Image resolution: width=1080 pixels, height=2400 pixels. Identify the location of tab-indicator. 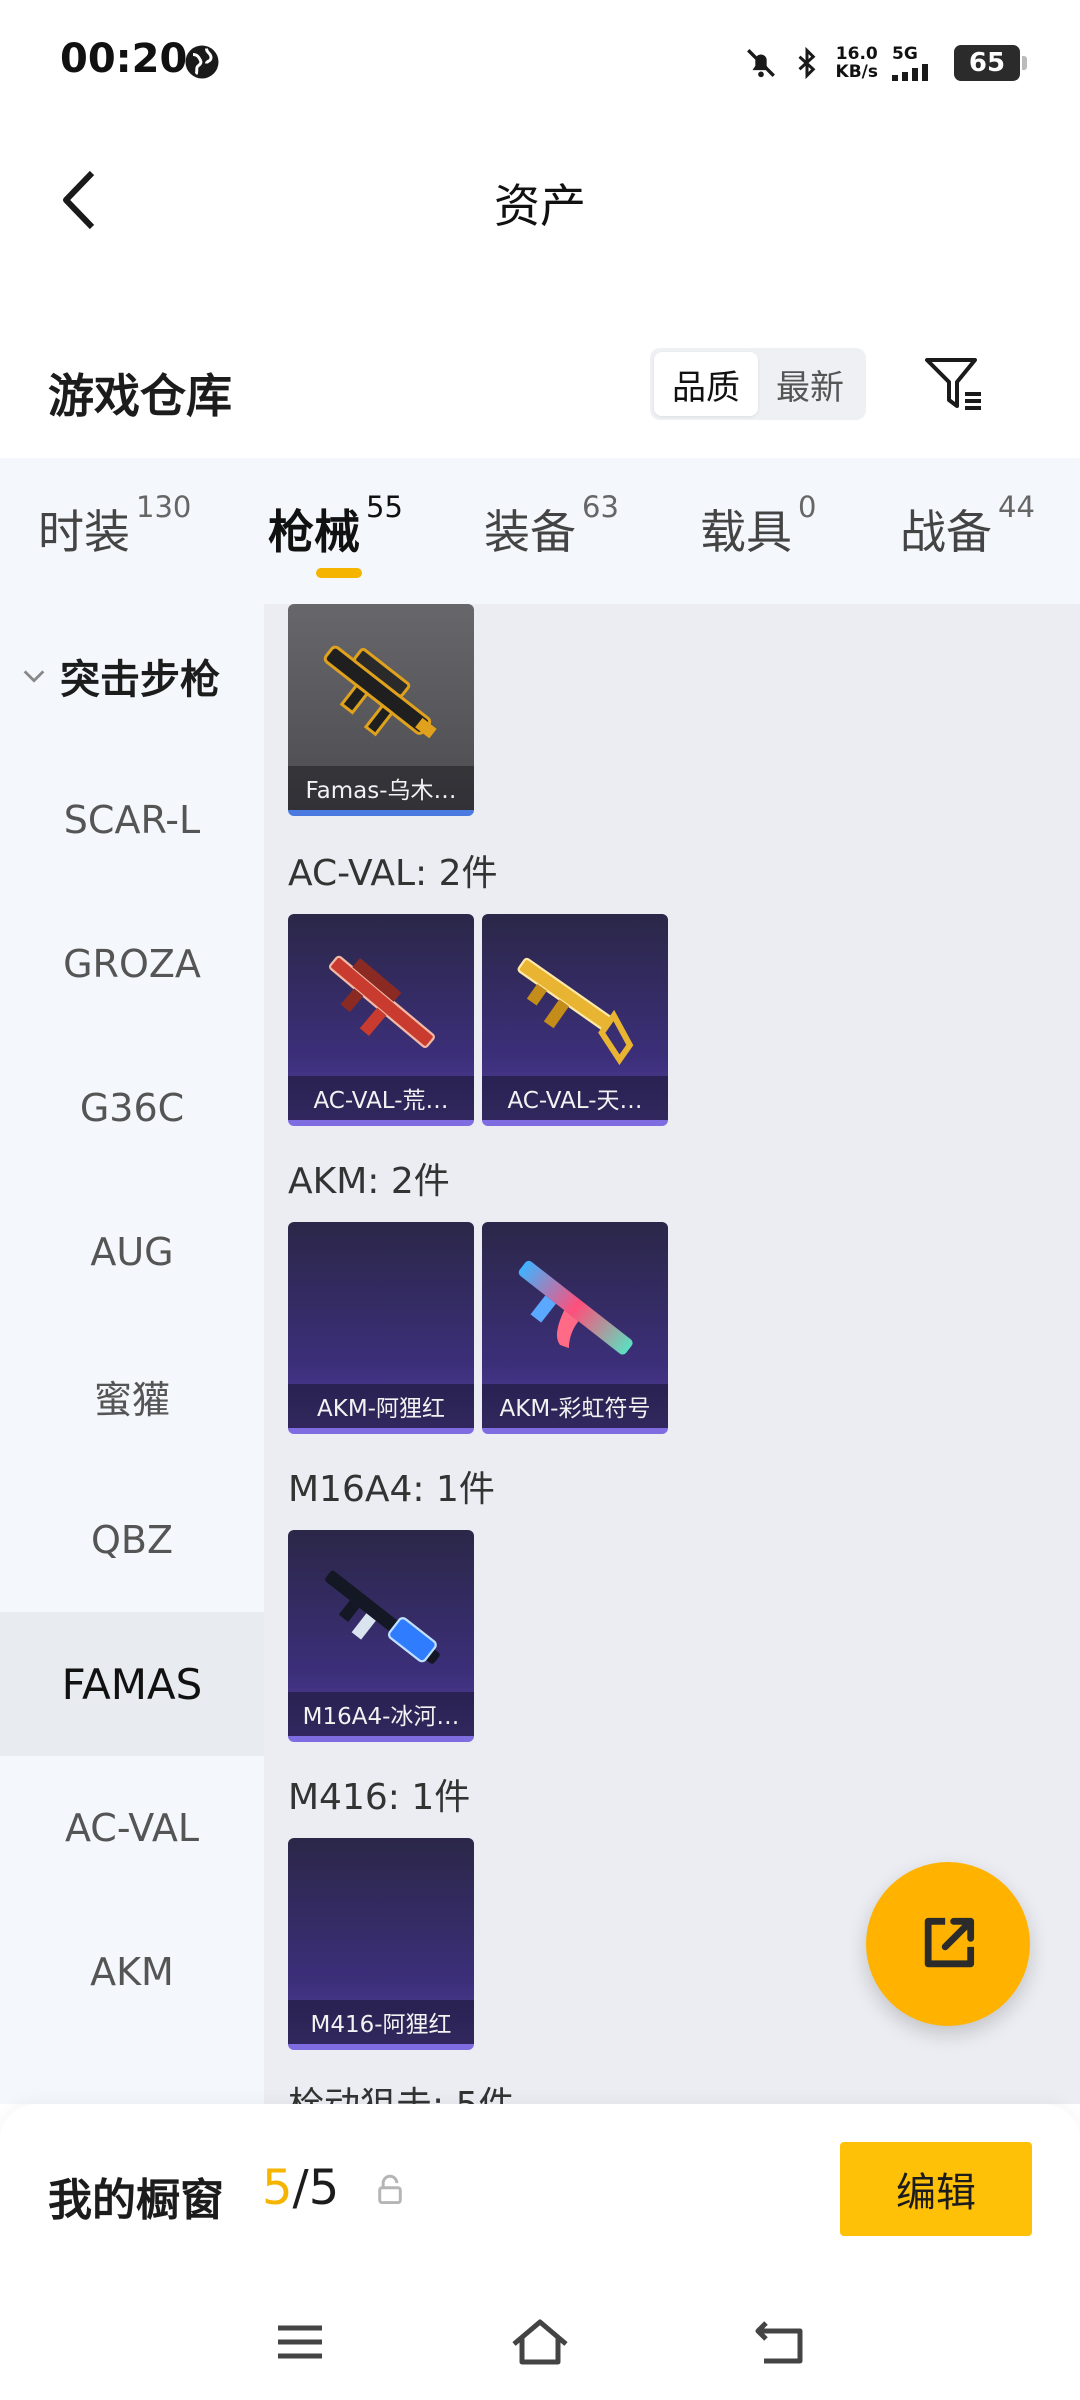
(339, 573).